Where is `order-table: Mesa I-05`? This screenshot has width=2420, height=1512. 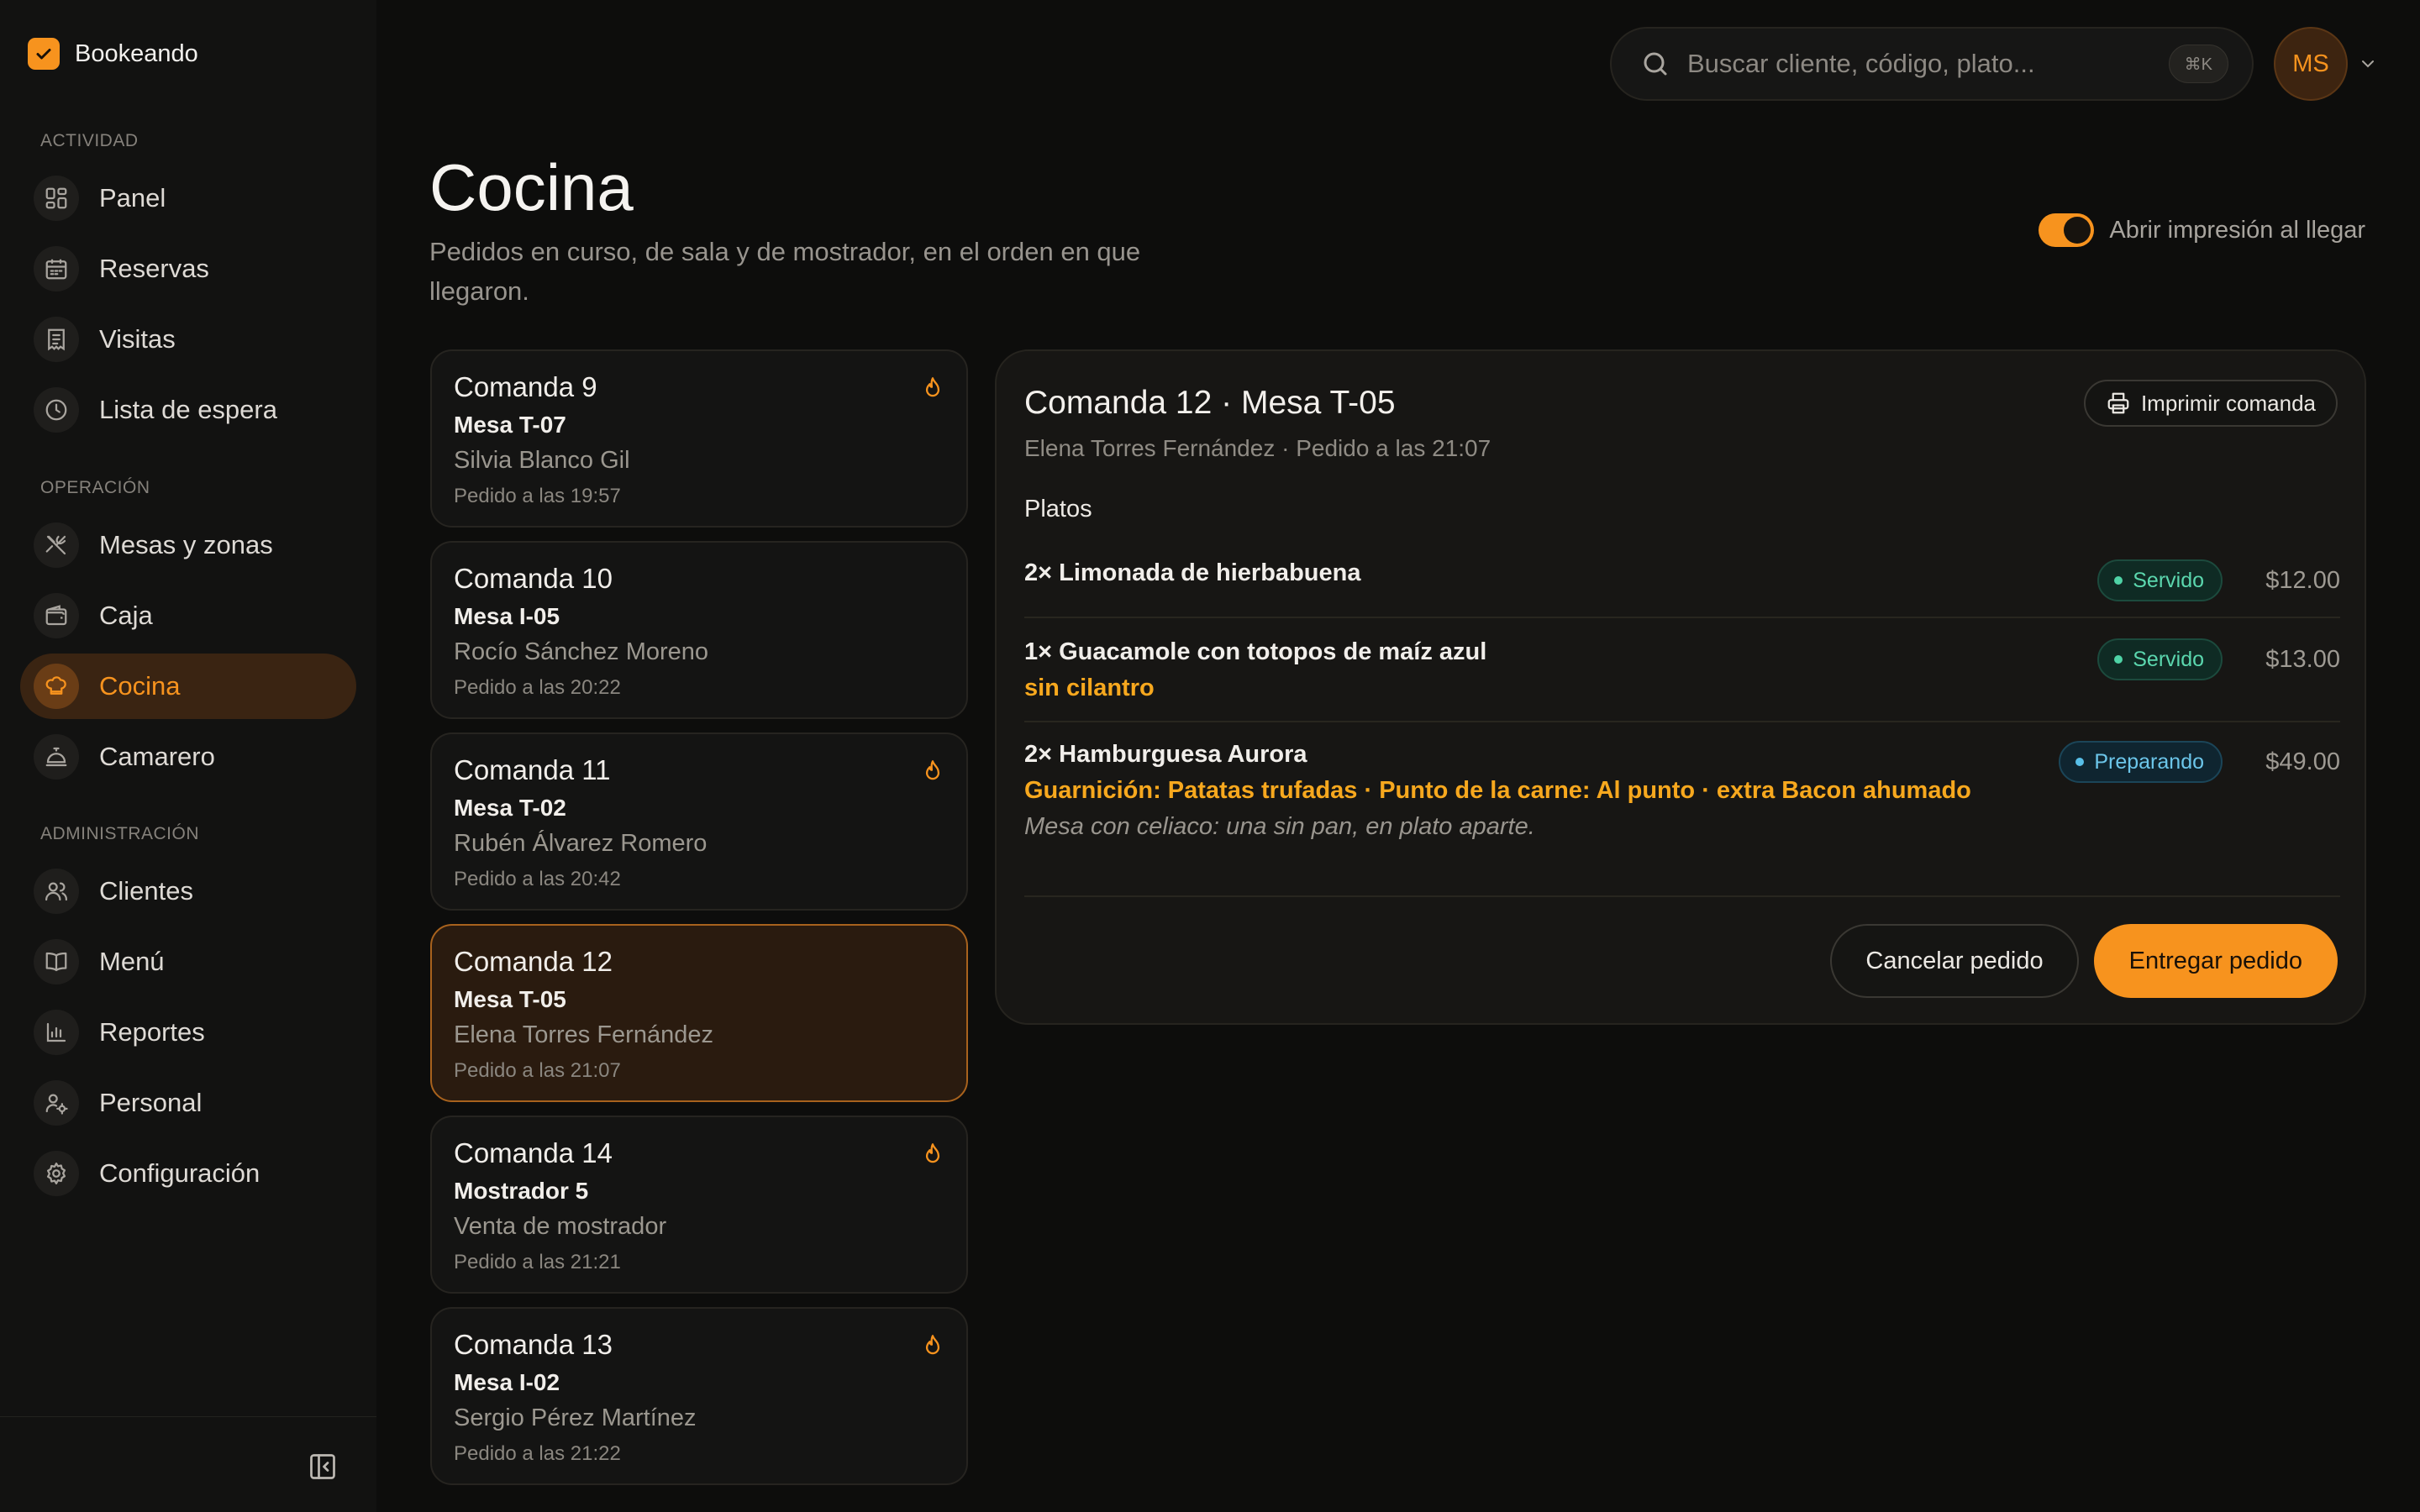
order-table: Mesa I-05 is located at coordinates (507, 616).